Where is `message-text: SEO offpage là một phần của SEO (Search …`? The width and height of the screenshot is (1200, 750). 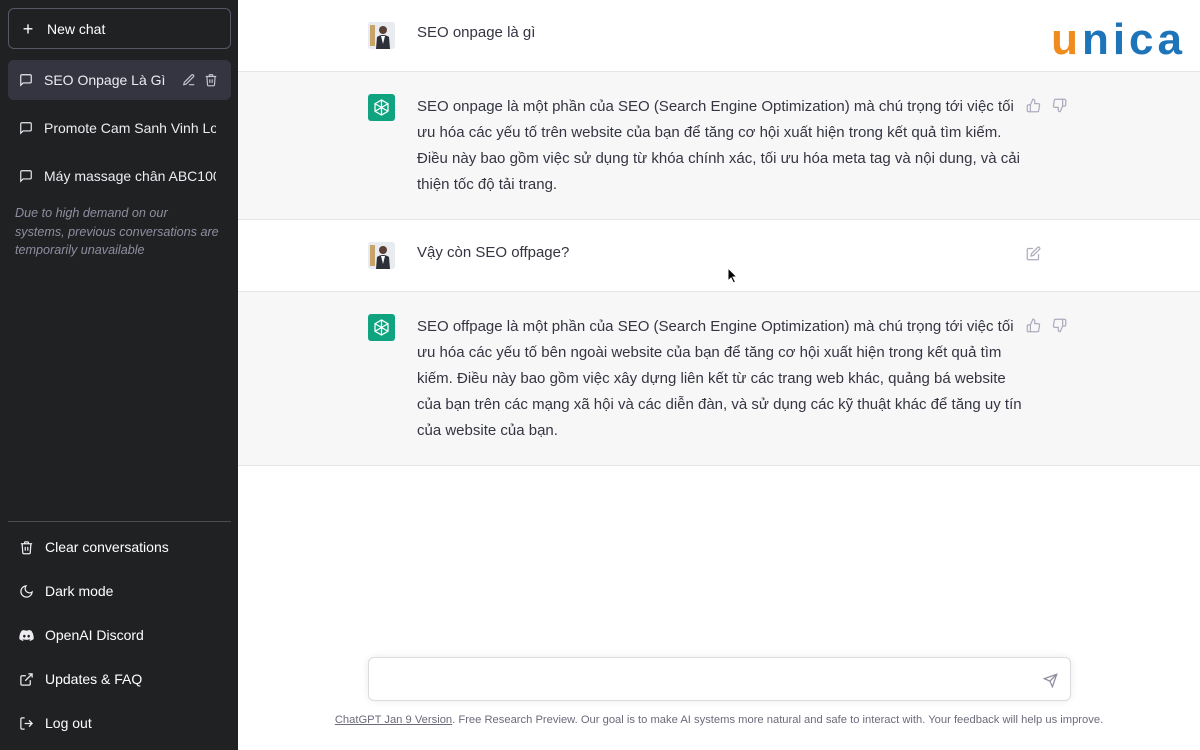
message-text: SEO offpage là một phần của SEO (Search … is located at coordinates (719, 378).